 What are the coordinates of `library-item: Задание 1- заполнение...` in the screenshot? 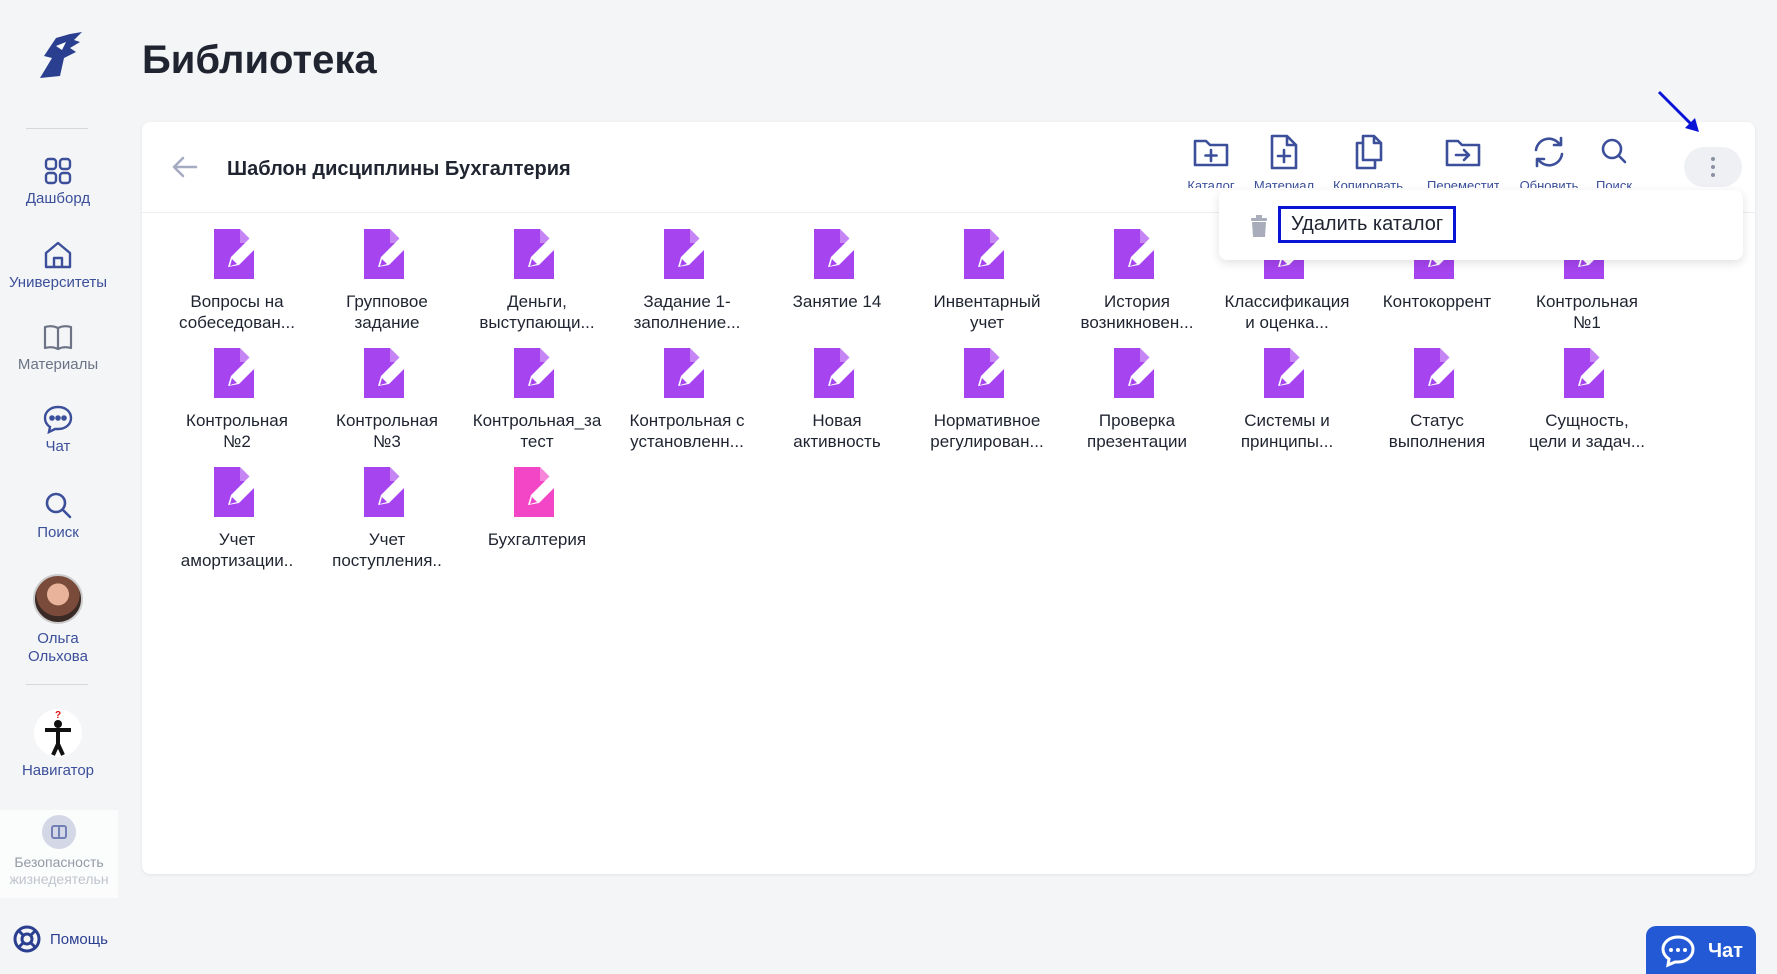 It's located at (687, 280).